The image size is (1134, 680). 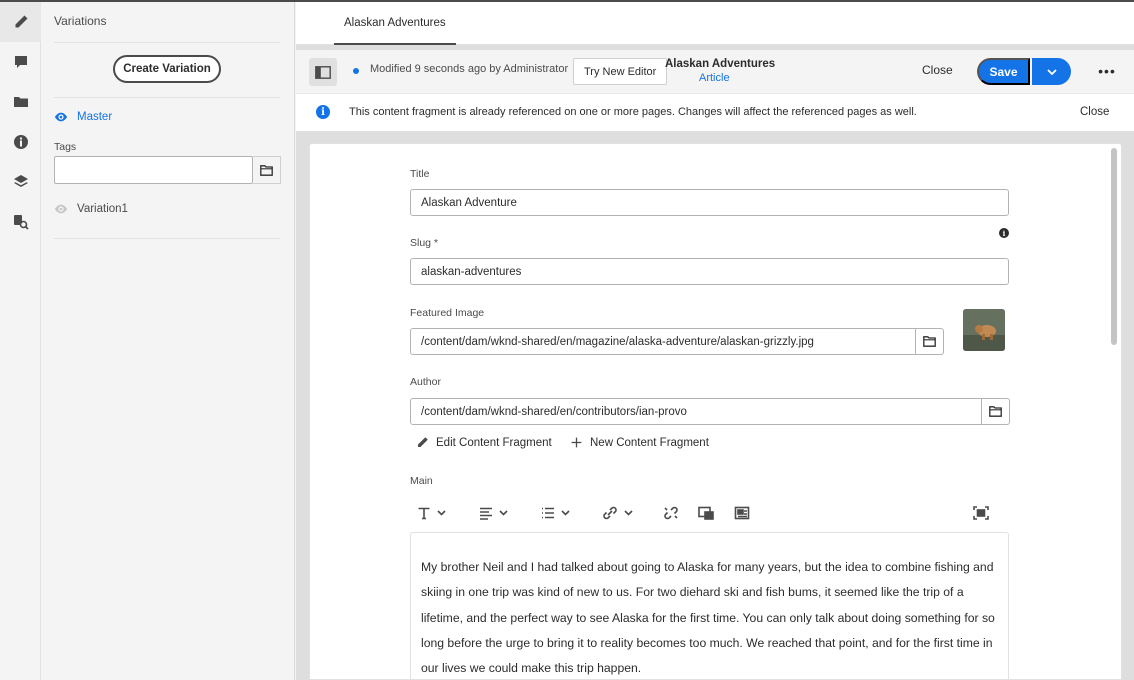 What do you see at coordinates (167, 69) in the screenshot?
I see `create-variation-button: Create Variation` at bounding box center [167, 69].